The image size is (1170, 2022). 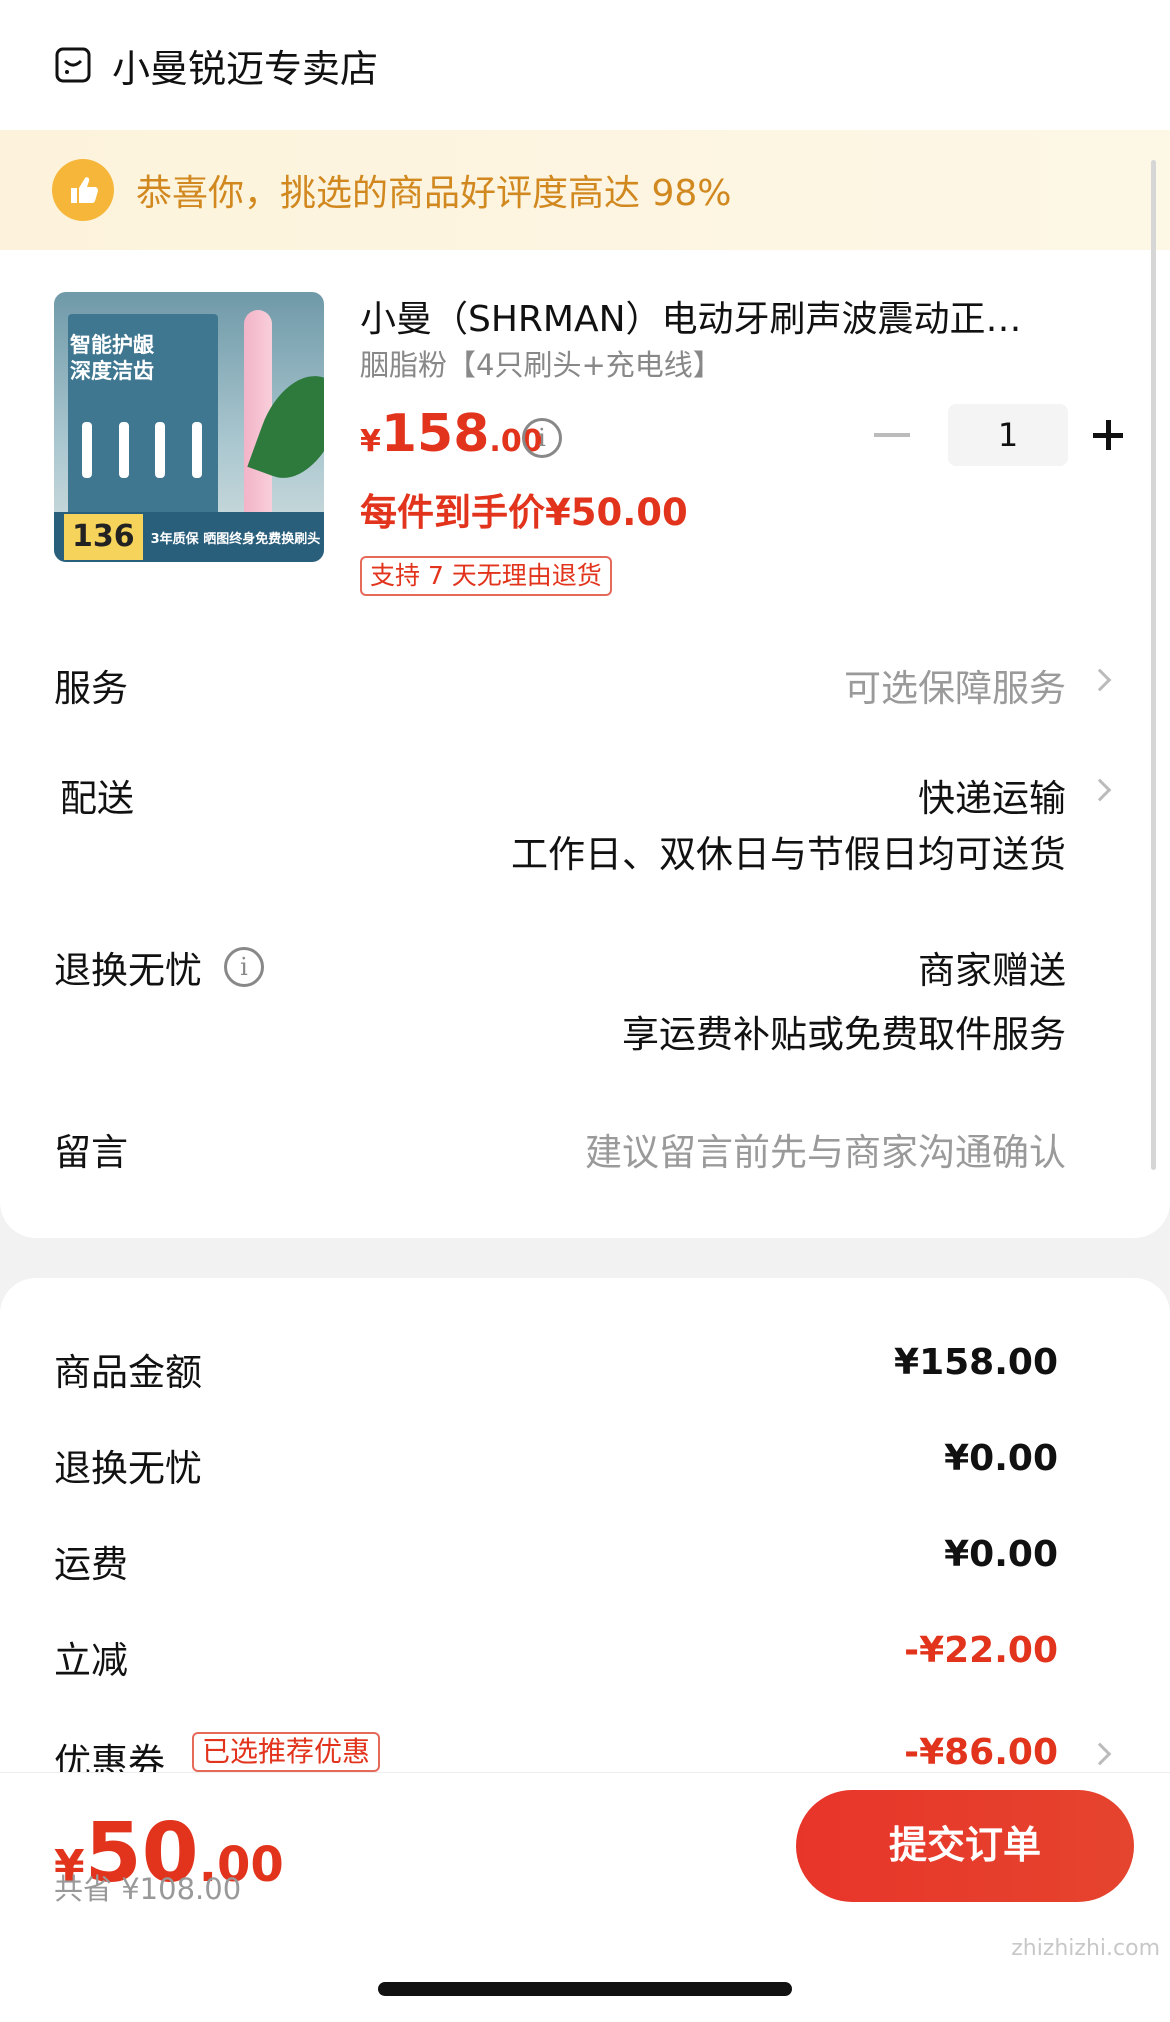 I want to click on product-variant: 胭脂粉【4只刷头+充电线】, so click(x=541, y=363).